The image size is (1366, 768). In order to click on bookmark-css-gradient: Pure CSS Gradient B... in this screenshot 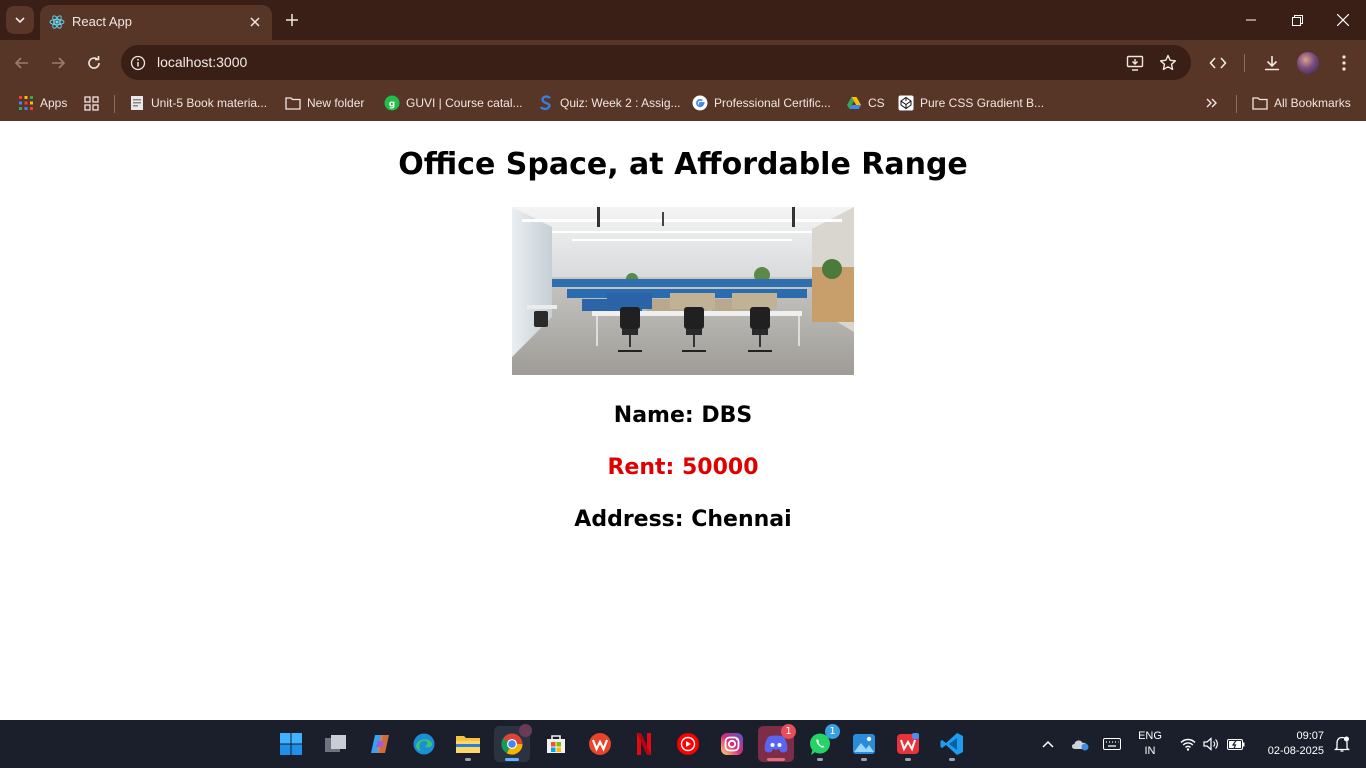, I will do `click(971, 103)`.